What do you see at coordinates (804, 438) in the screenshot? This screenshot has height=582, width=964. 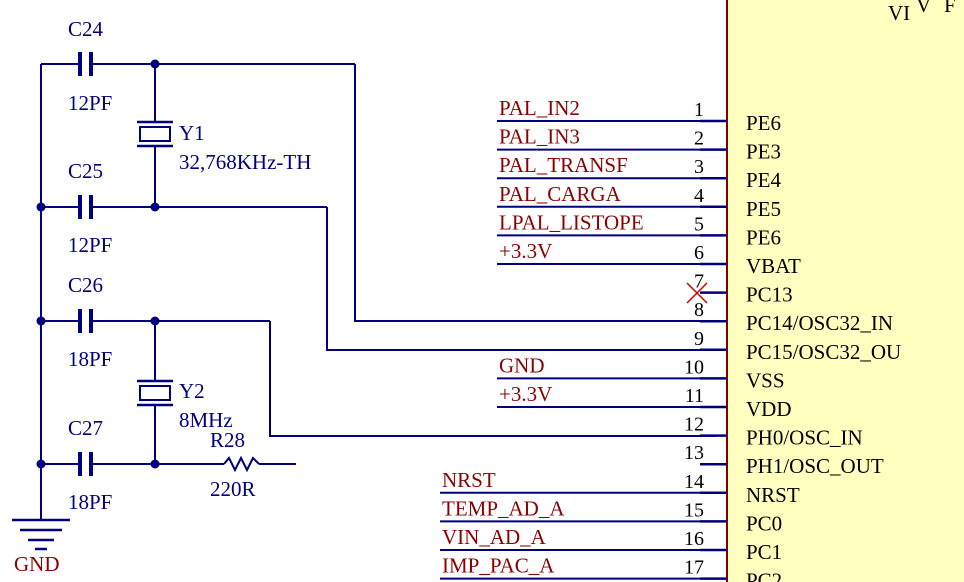 I see `pin-name: PH0/OSC_IN` at bounding box center [804, 438].